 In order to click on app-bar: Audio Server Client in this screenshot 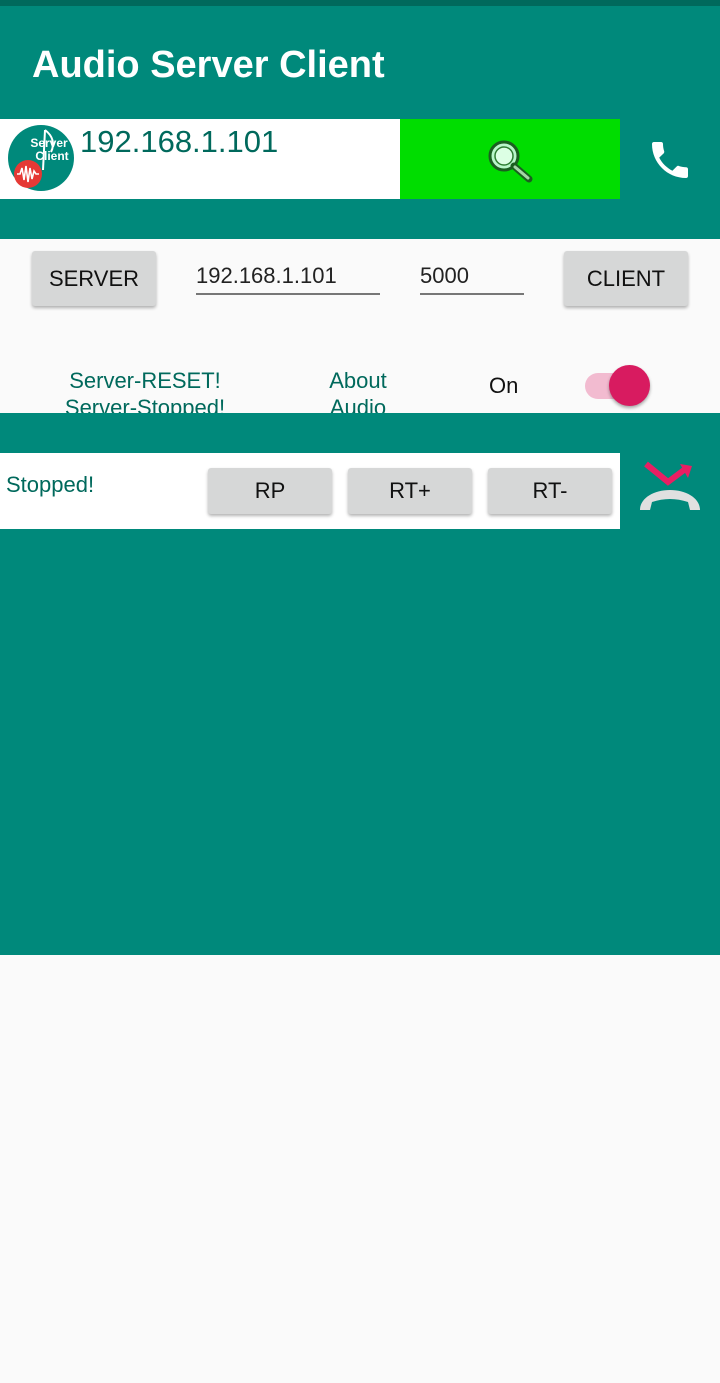, I will do `click(360, 62)`.